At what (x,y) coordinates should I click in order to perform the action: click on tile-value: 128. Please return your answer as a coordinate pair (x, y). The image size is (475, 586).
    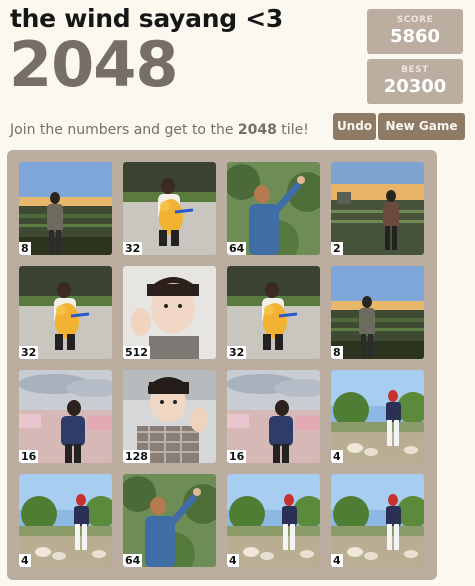
    Looking at the image, I should click on (136, 456).